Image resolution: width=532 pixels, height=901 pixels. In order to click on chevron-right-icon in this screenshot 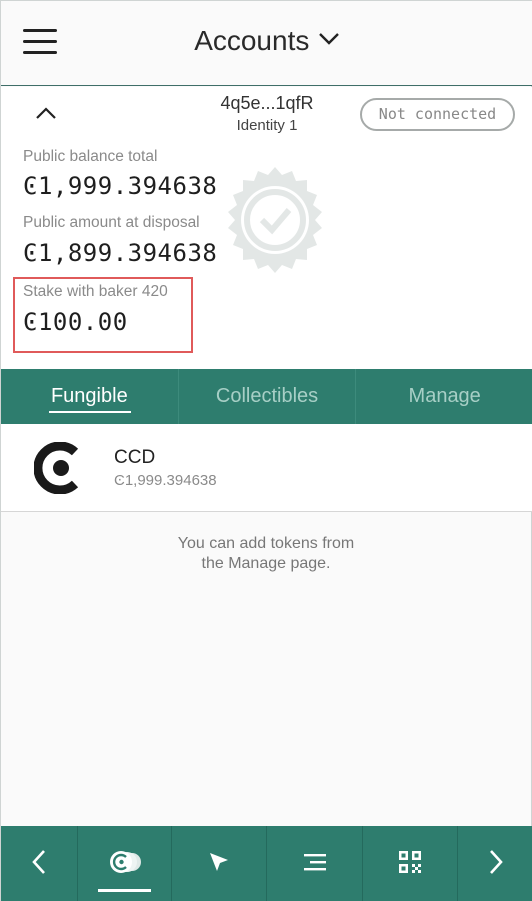, I will do `click(496, 864)`.